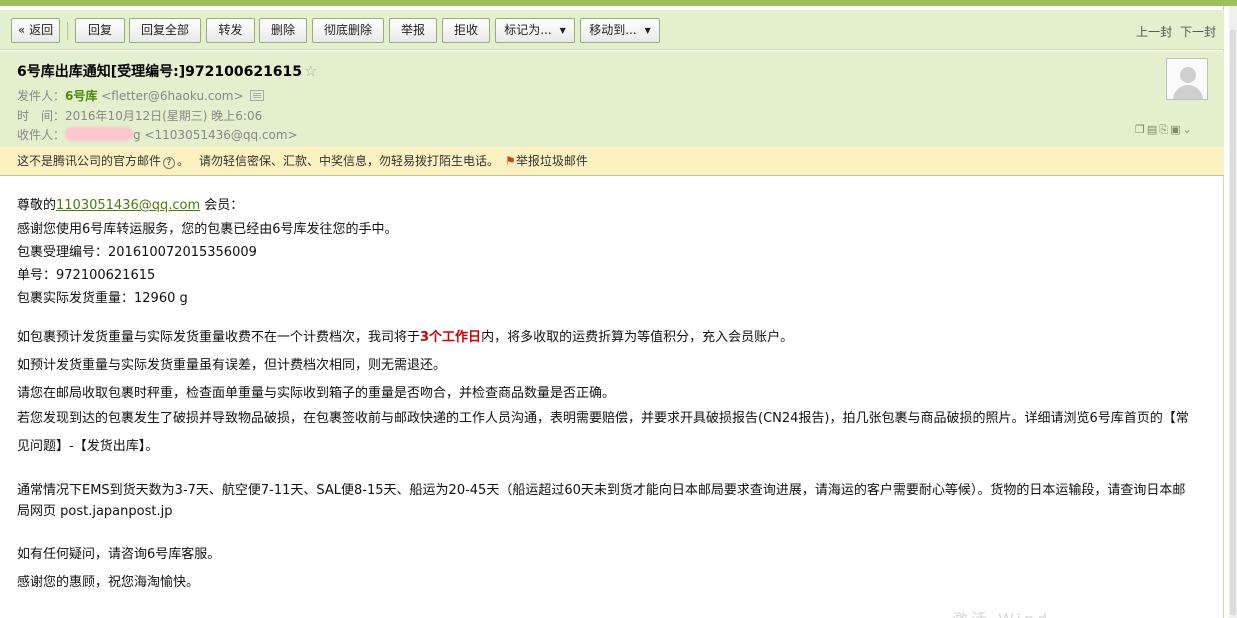 This screenshot has height=618, width=1237. Describe the element at coordinates (637, 337) in the screenshot. I see `refund-text-b: 内，将多收取的运费折算为等值积分，充入会员账户。` at that location.